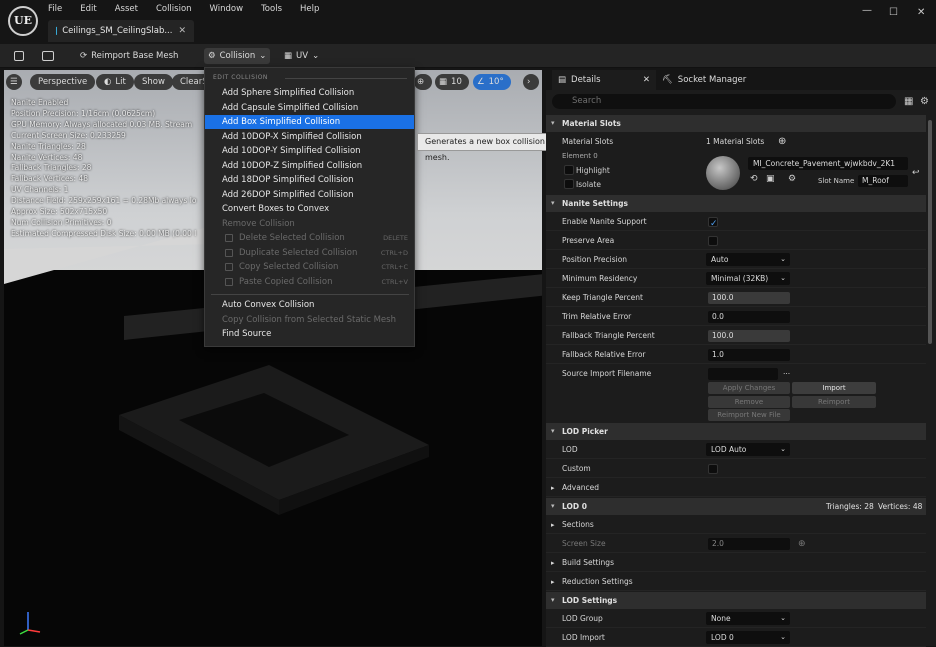 The height and width of the screenshot is (647, 936). What do you see at coordinates (792, 179) in the screenshot?
I see `material-options-icon: ⚙` at bounding box center [792, 179].